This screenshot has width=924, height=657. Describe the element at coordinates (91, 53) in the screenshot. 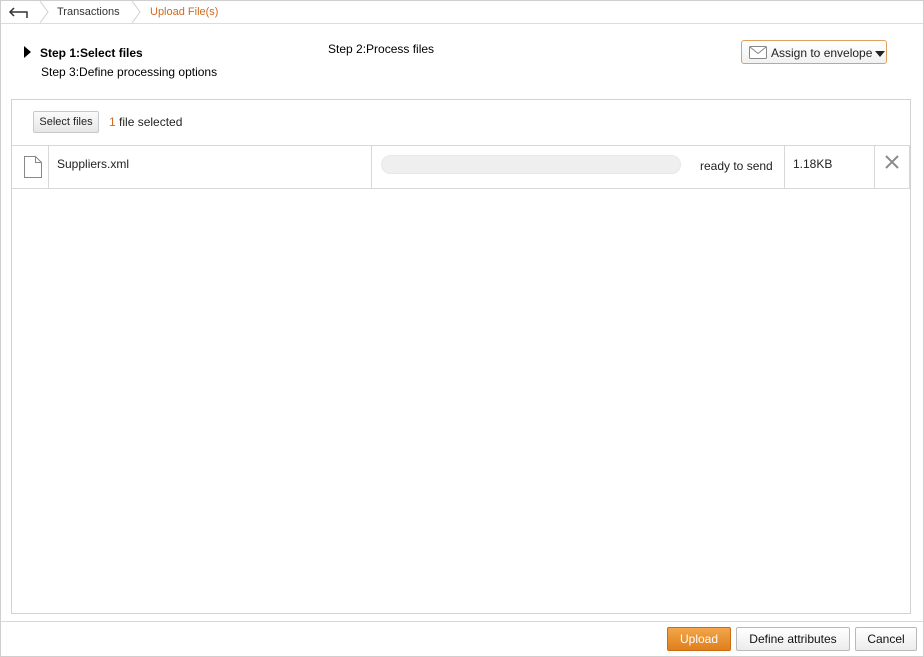

I see `step-1-label: Step 1:Select files` at that location.